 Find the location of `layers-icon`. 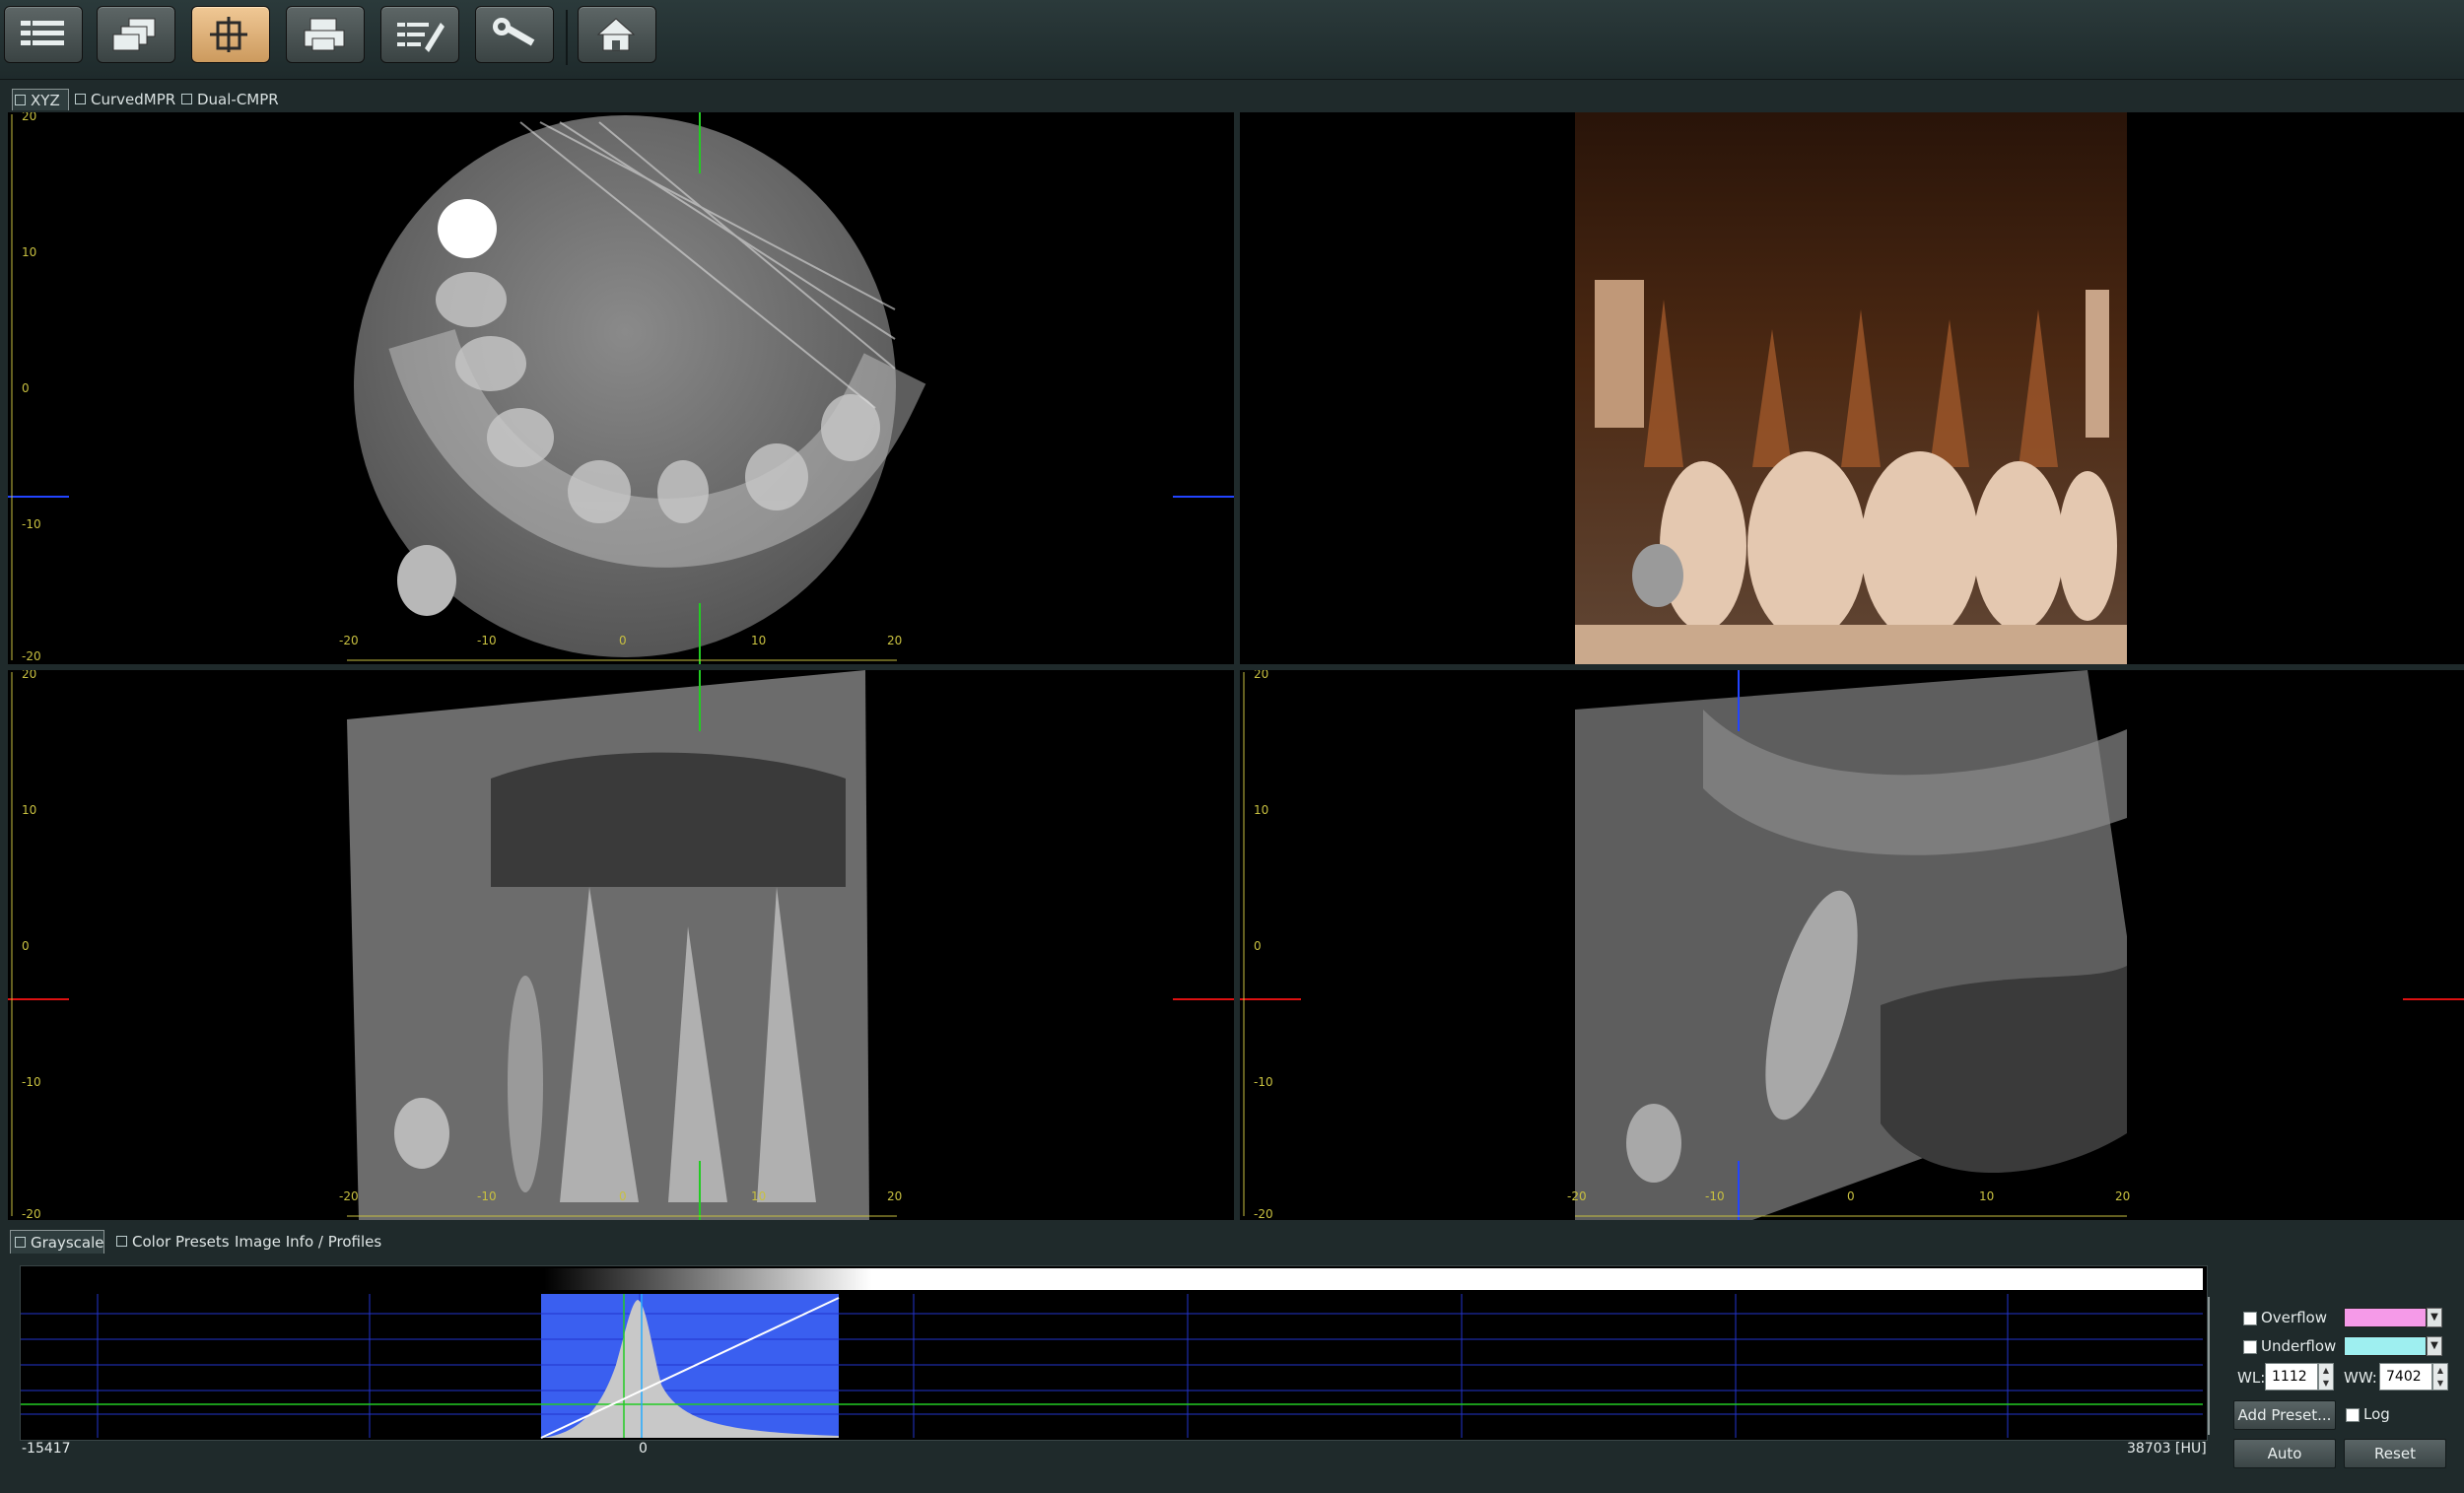

layers-icon is located at coordinates (134, 35).